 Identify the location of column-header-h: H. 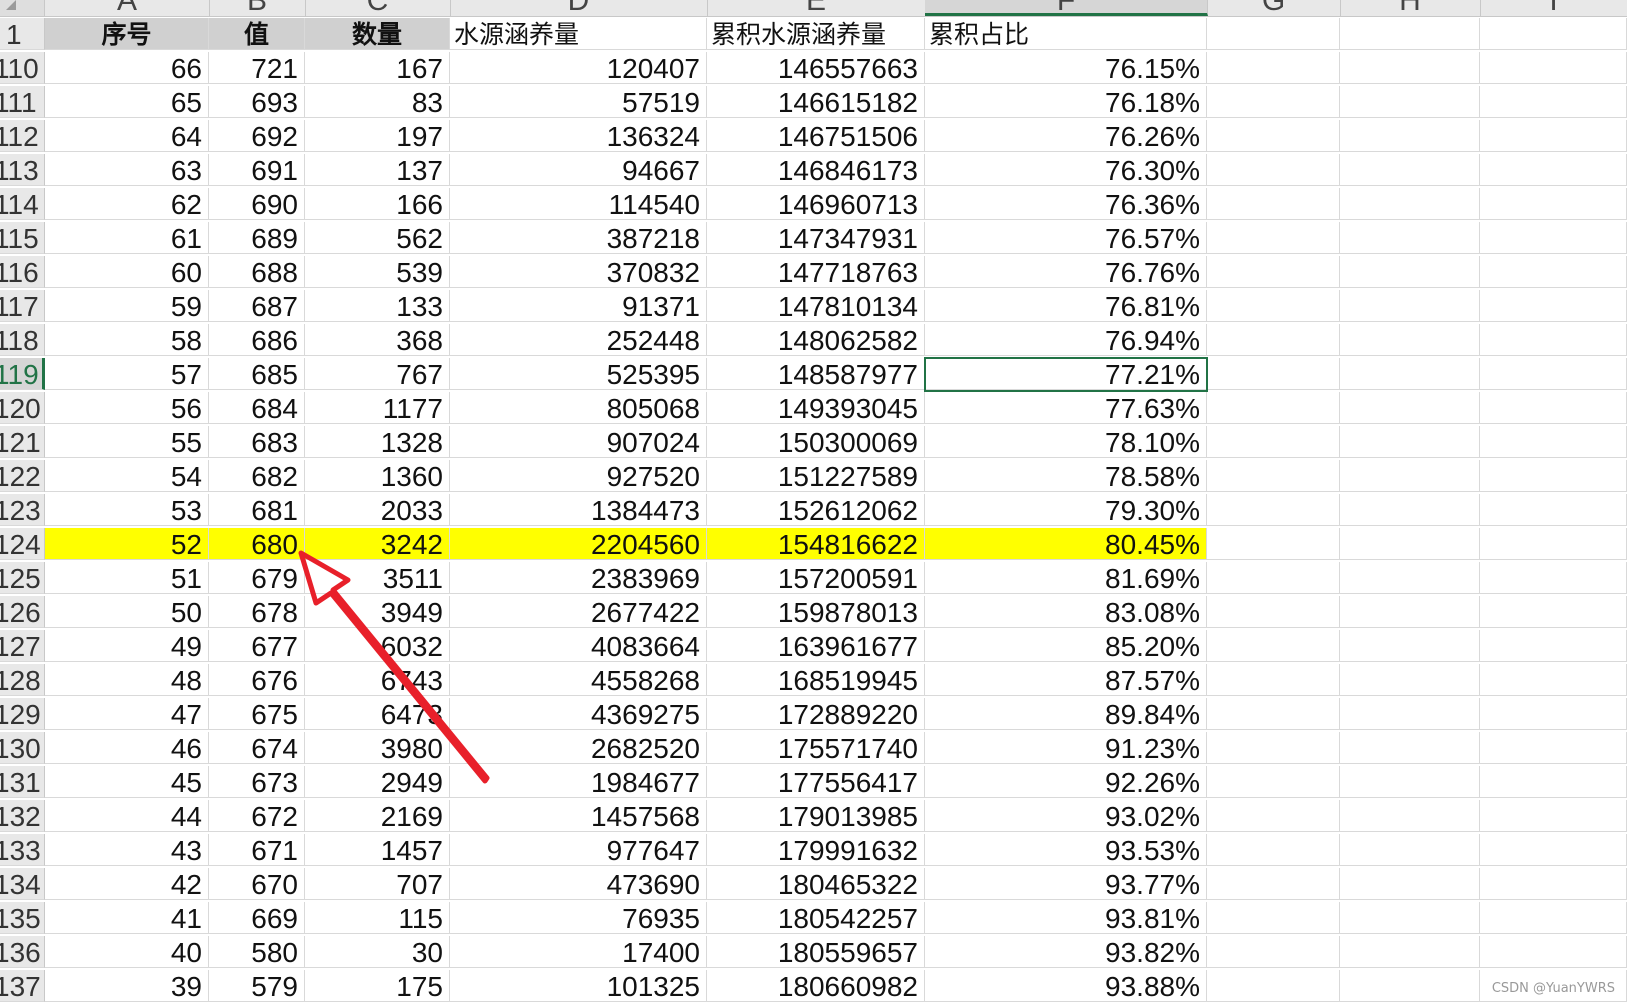
(1410, 8).